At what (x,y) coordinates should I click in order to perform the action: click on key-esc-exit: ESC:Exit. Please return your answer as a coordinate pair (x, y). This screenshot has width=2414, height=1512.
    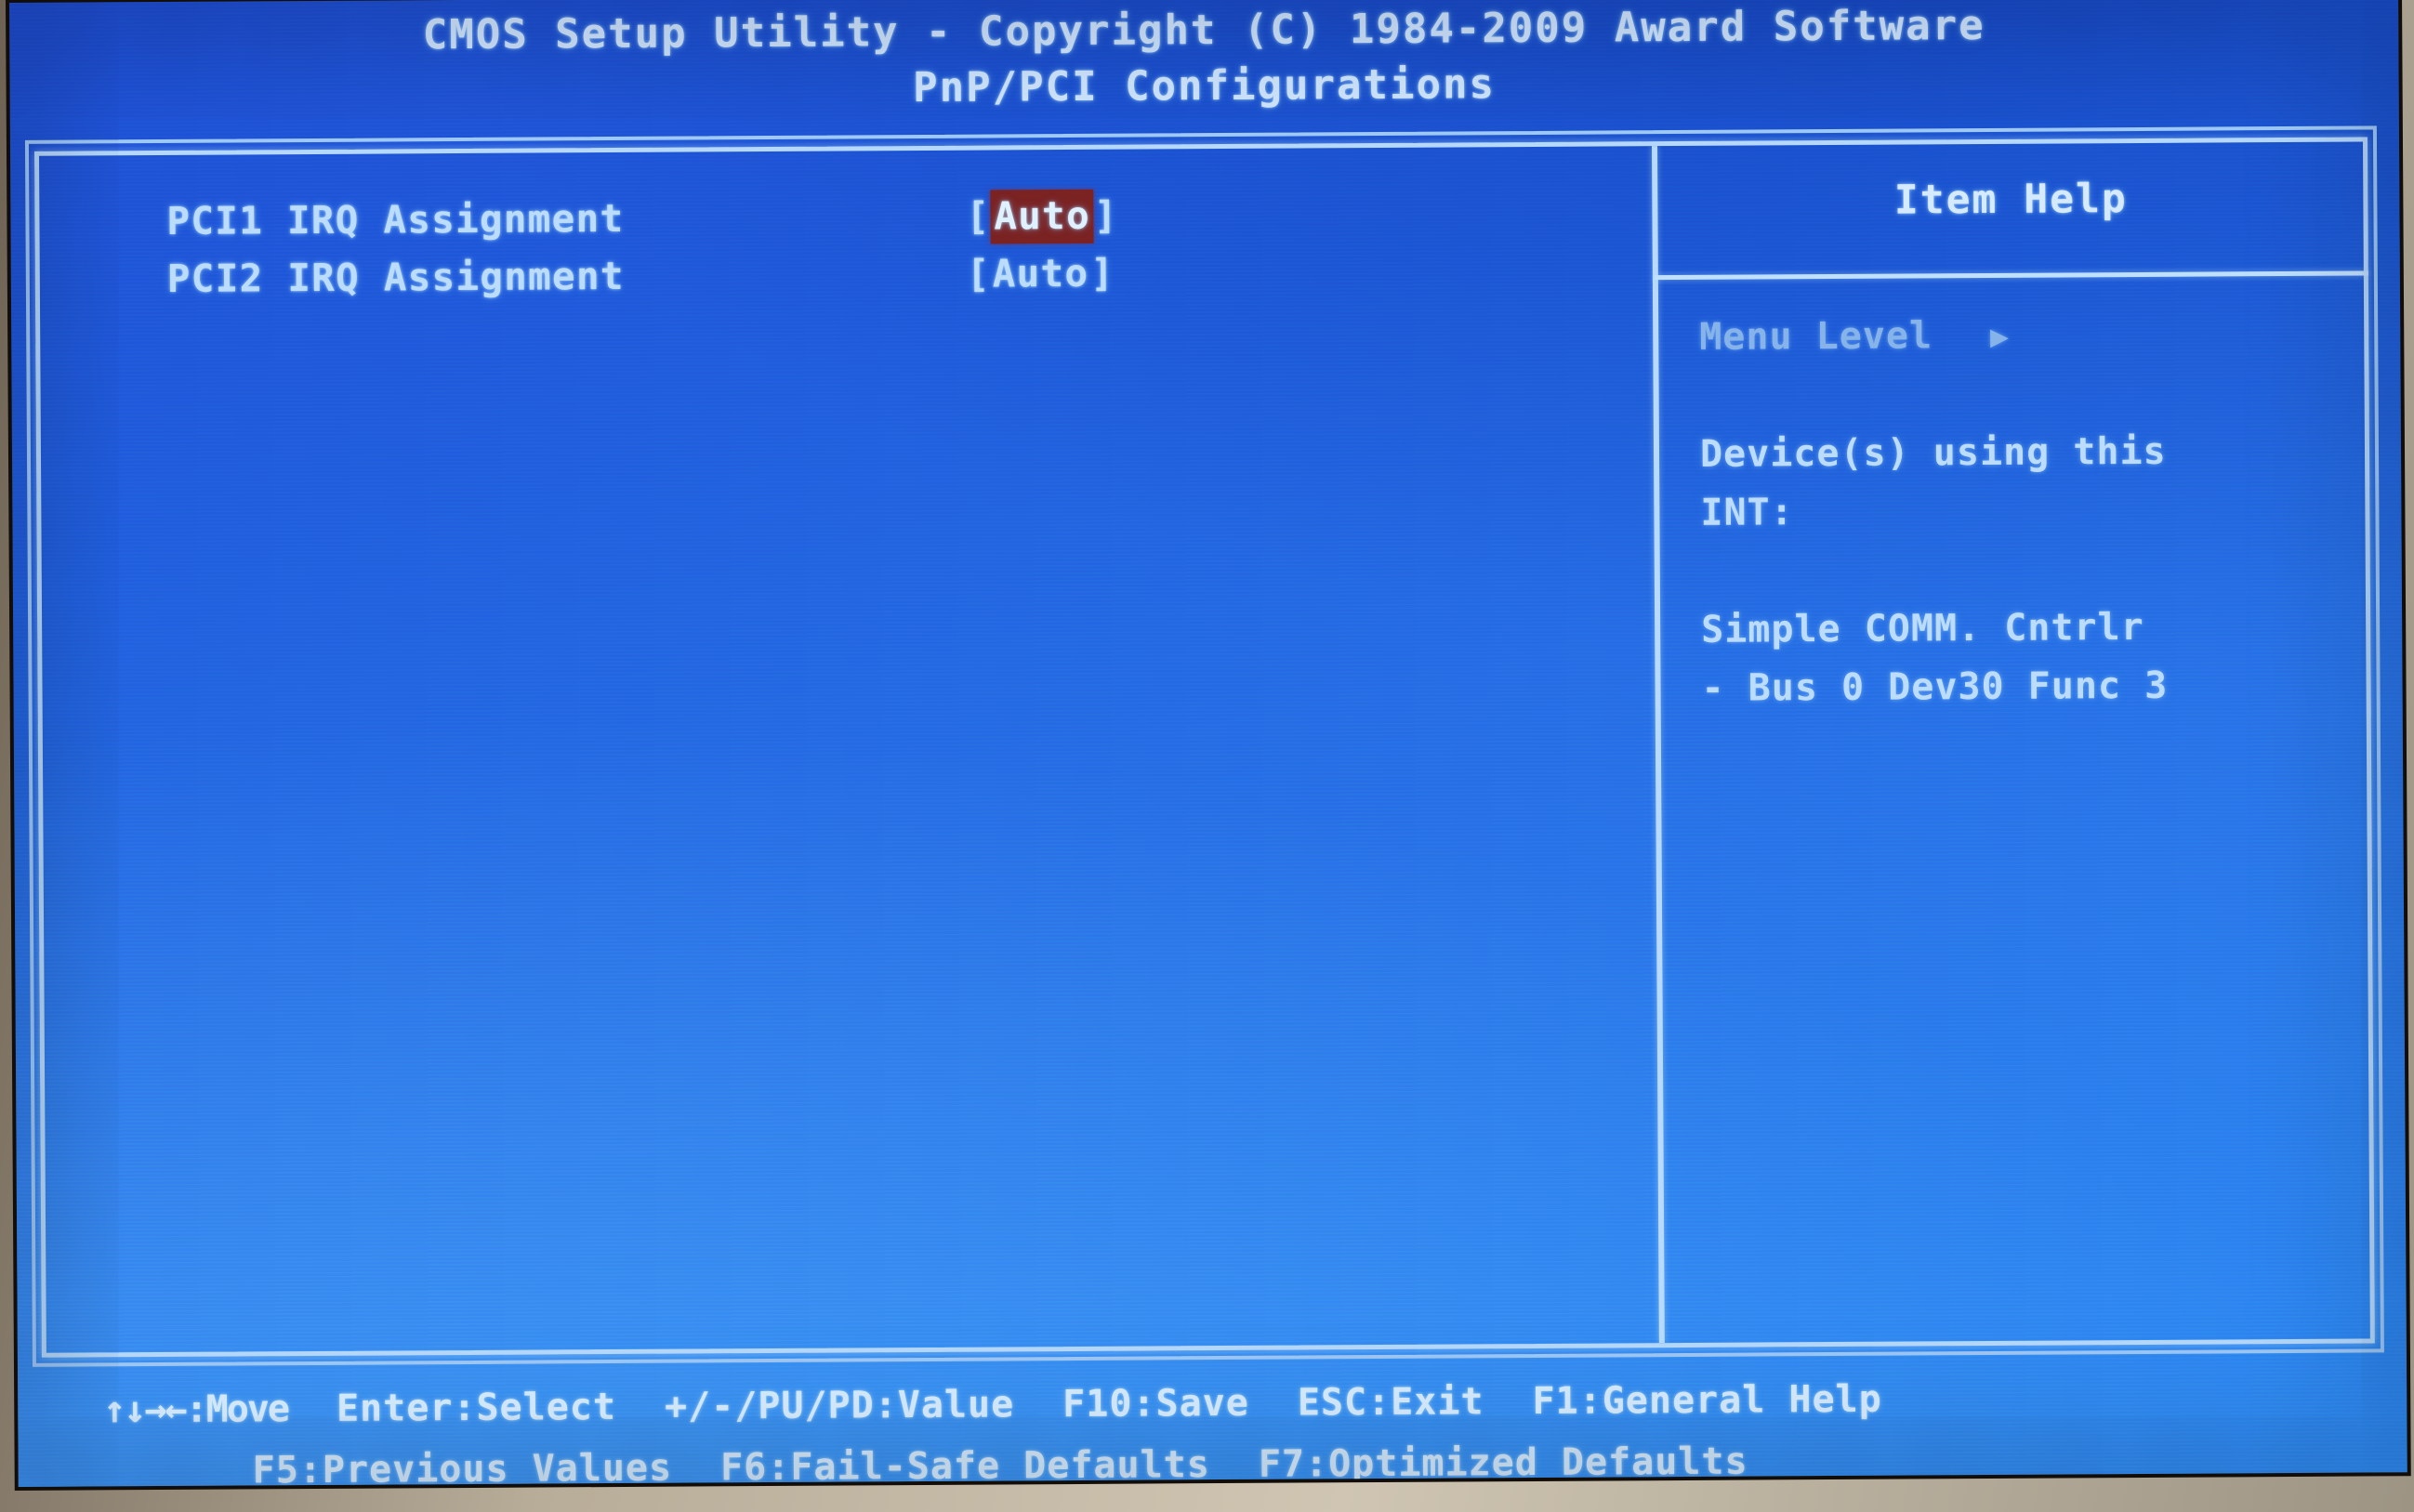
    Looking at the image, I should click on (1391, 1402).